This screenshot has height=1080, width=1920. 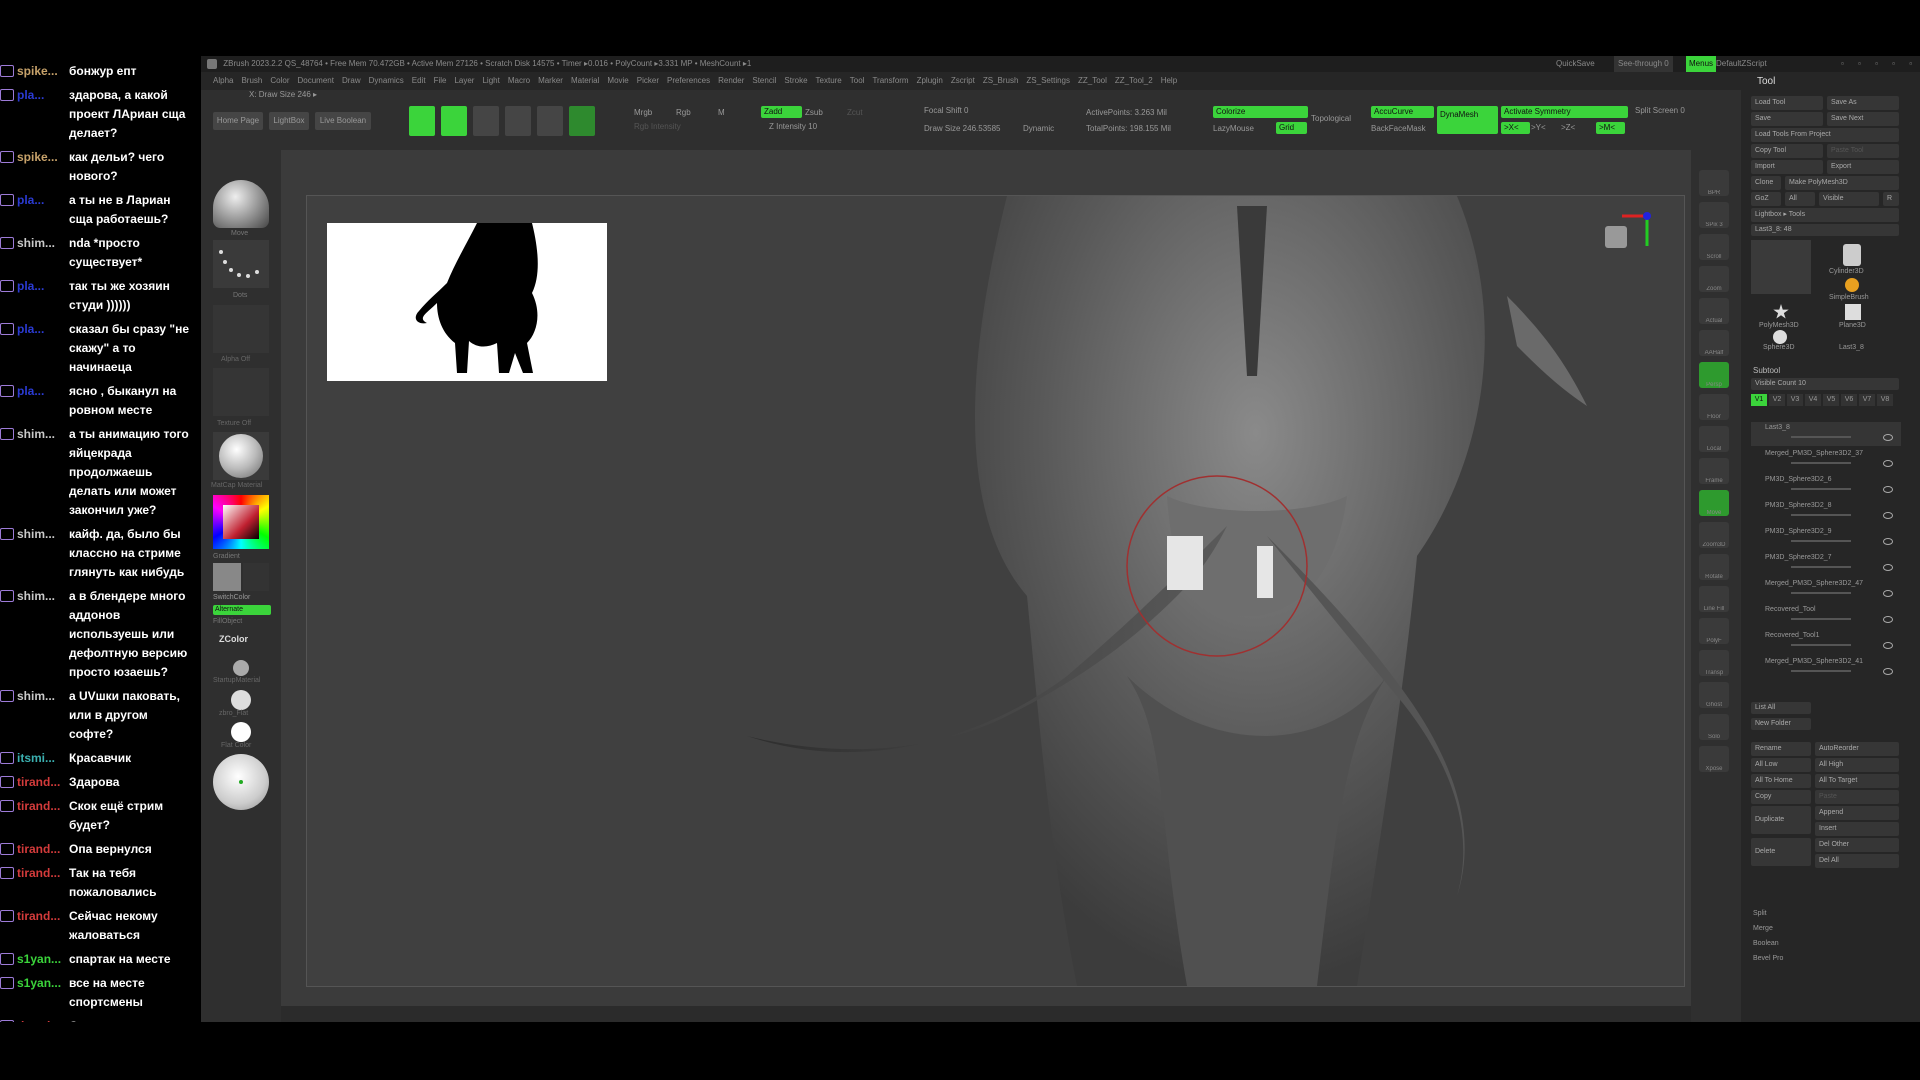 I want to click on lightbox-button: LightBox, so click(x=289, y=121).